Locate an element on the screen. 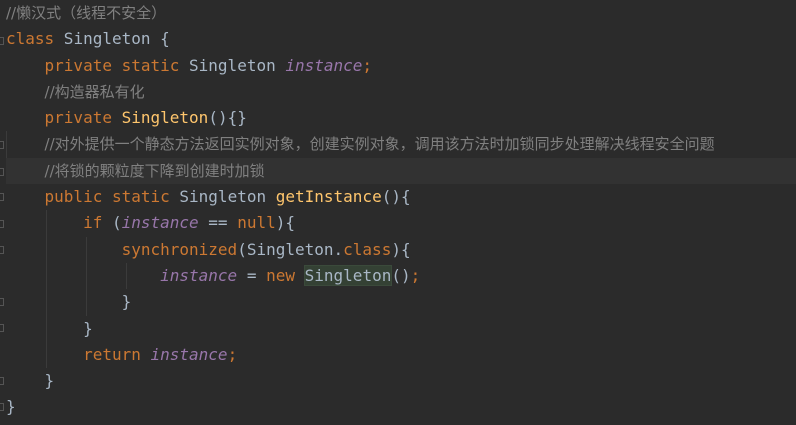  keyword: synchronized is located at coordinates (179, 249).